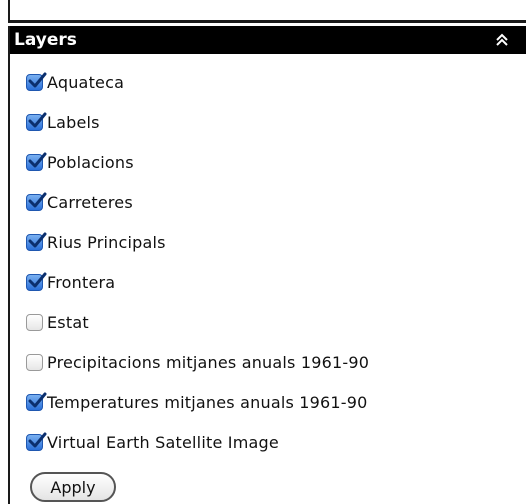 The width and height of the screenshot is (526, 504). What do you see at coordinates (73, 122) in the screenshot?
I see `layer-label: Labels` at bounding box center [73, 122].